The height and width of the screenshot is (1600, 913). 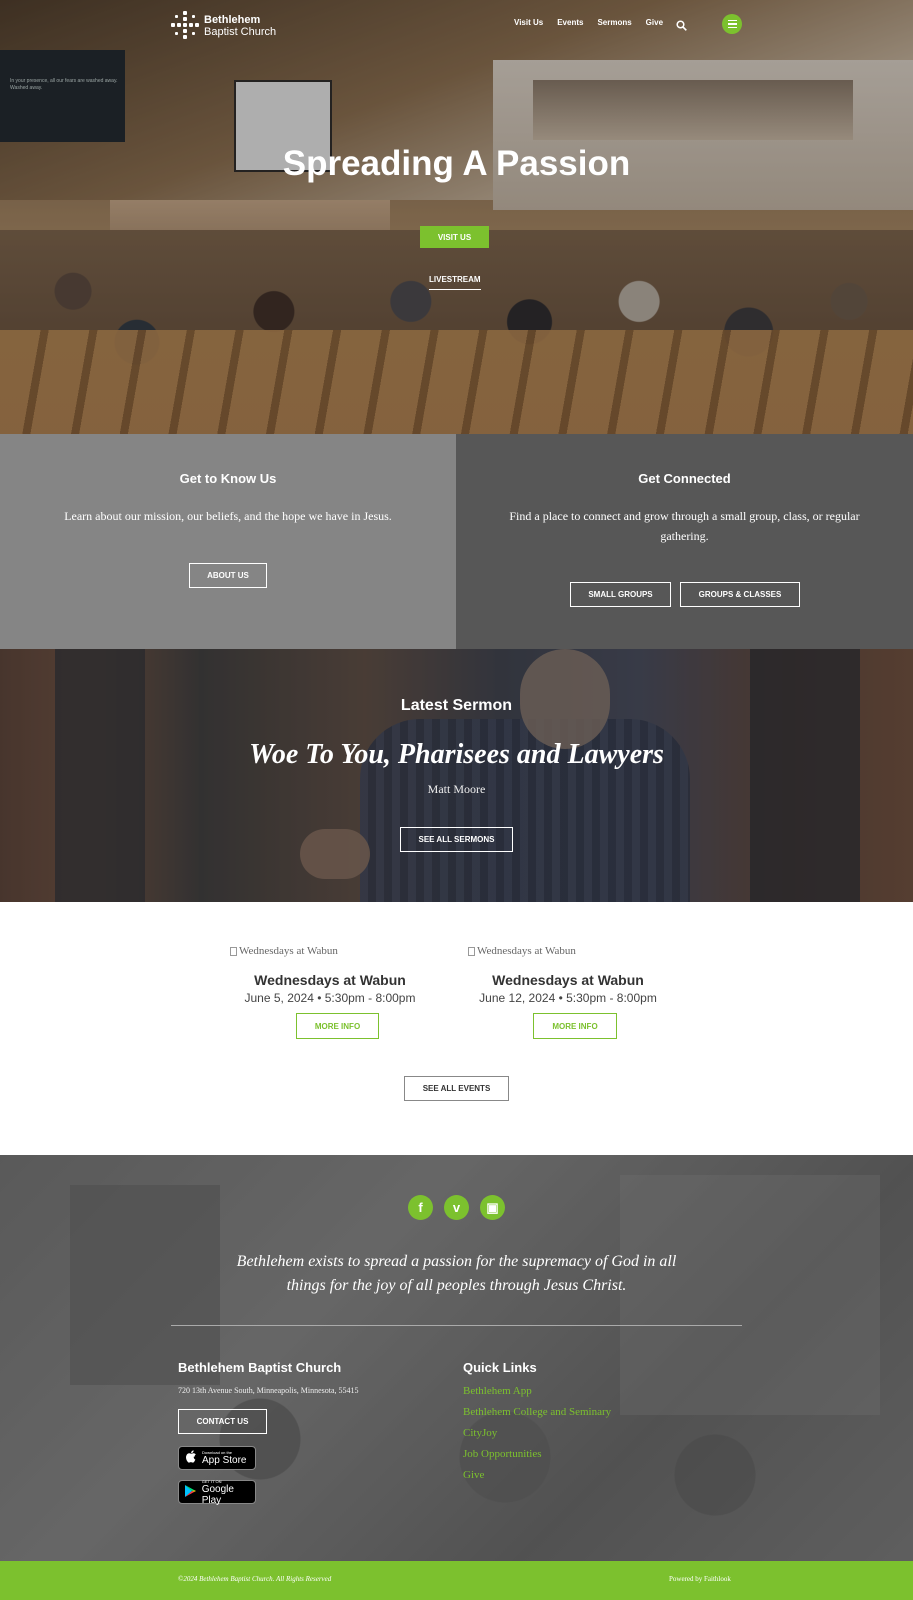 I want to click on footer-church-name: Bethlehem Baptist Church, so click(x=260, y=1367).